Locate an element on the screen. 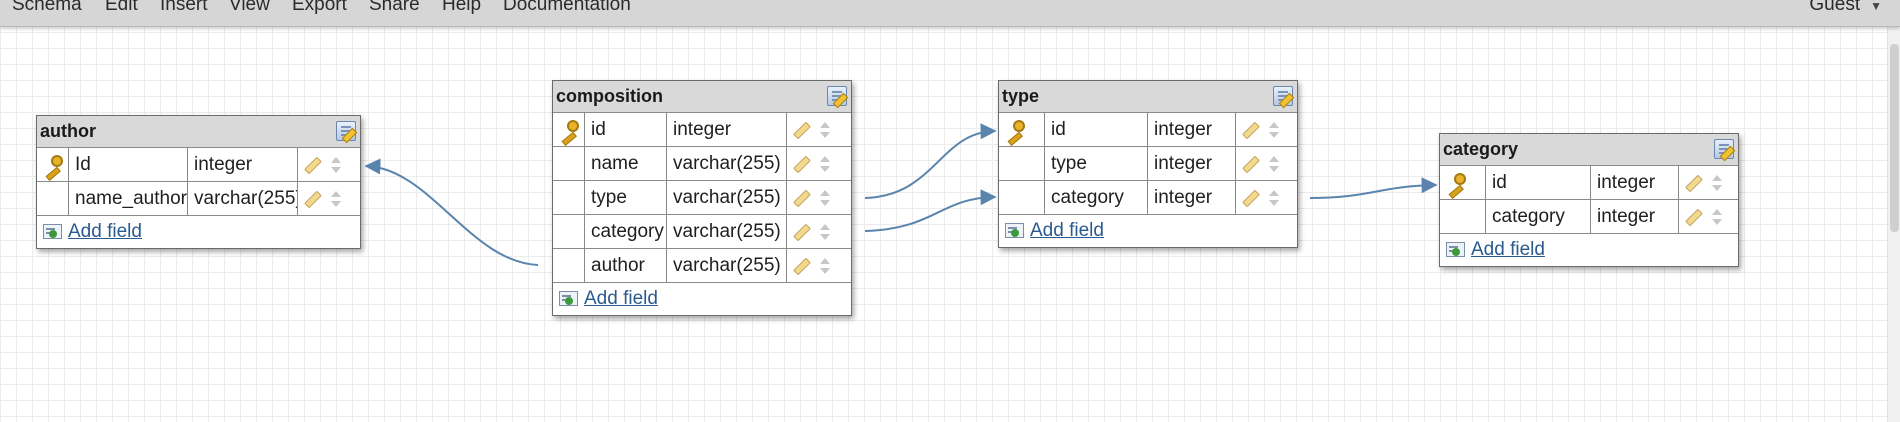 This screenshot has width=1900, height=422. field-row: Id integer is located at coordinates (198, 165).